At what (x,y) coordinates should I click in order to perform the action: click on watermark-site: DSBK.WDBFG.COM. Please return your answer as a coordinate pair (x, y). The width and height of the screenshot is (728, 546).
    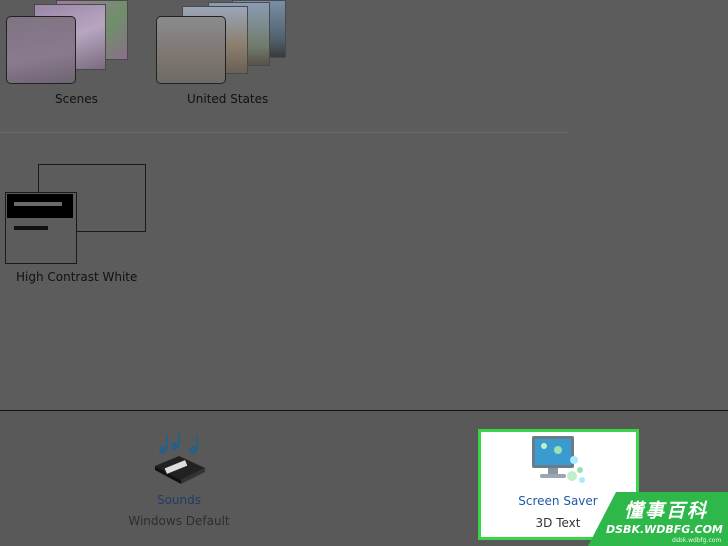
    Looking at the image, I should click on (664, 529).